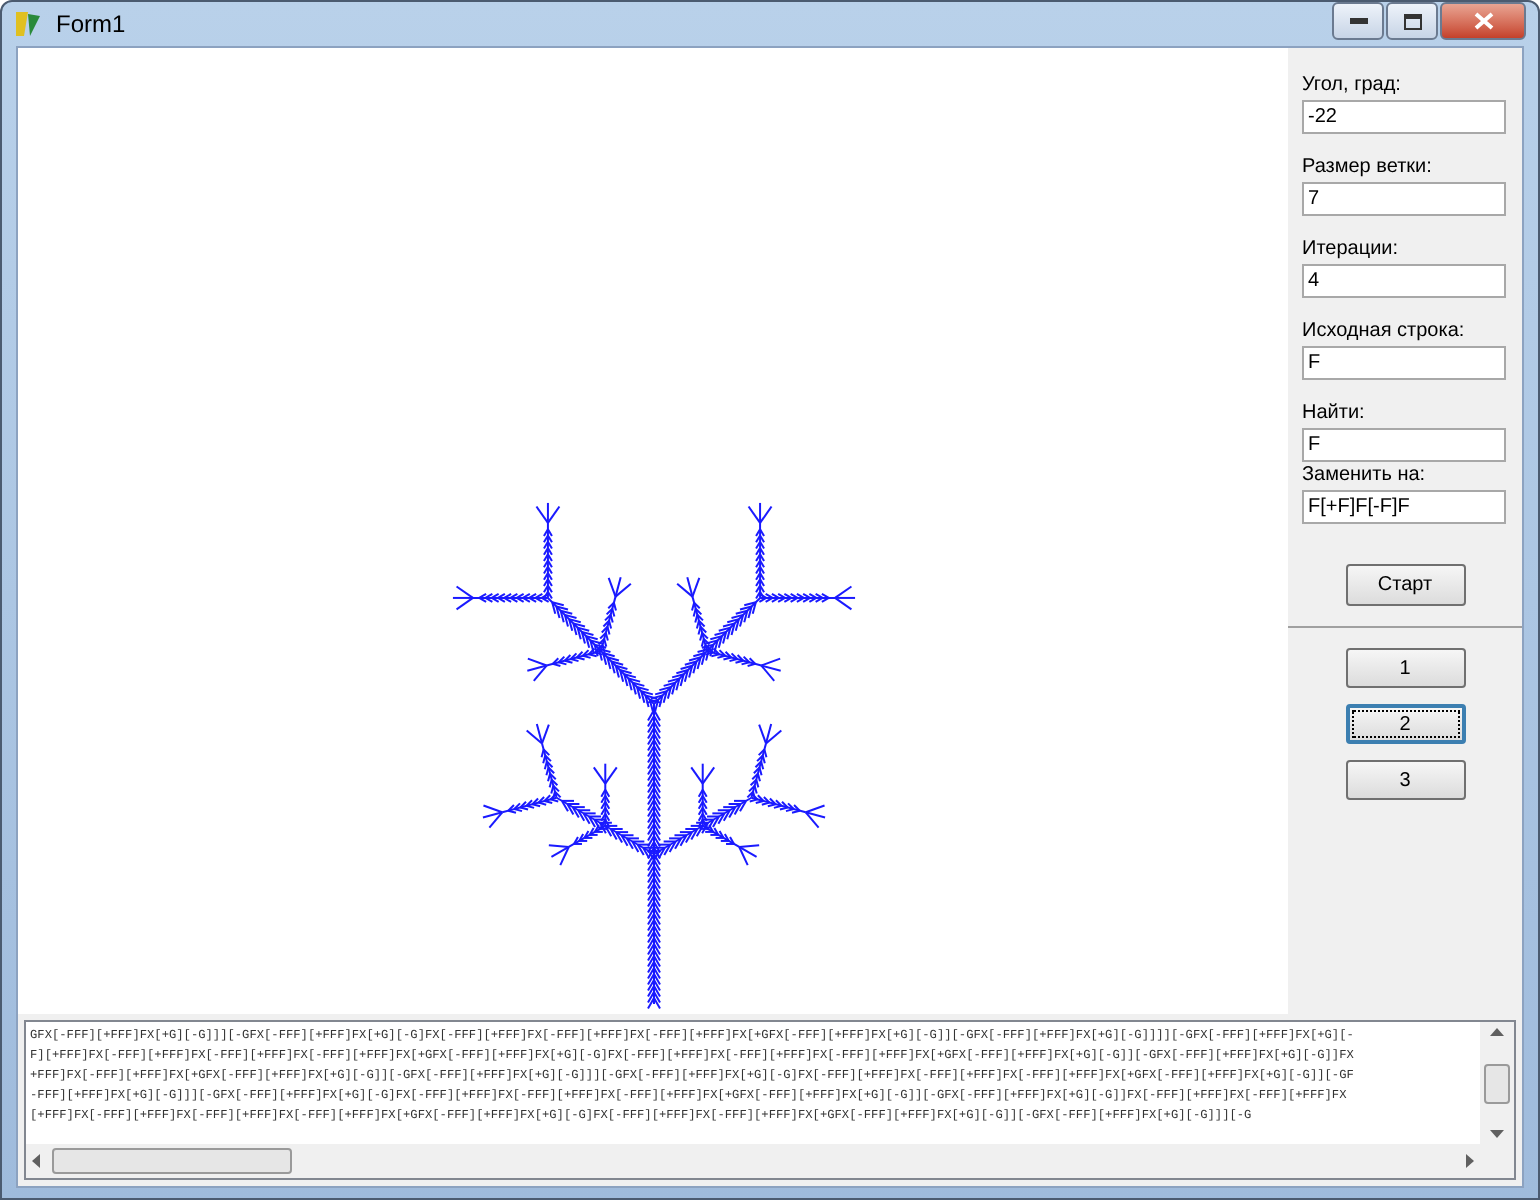  What do you see at coordinates (28, 24) in the screenshot?
I see `app-icon` at bounding box center [28, 24].